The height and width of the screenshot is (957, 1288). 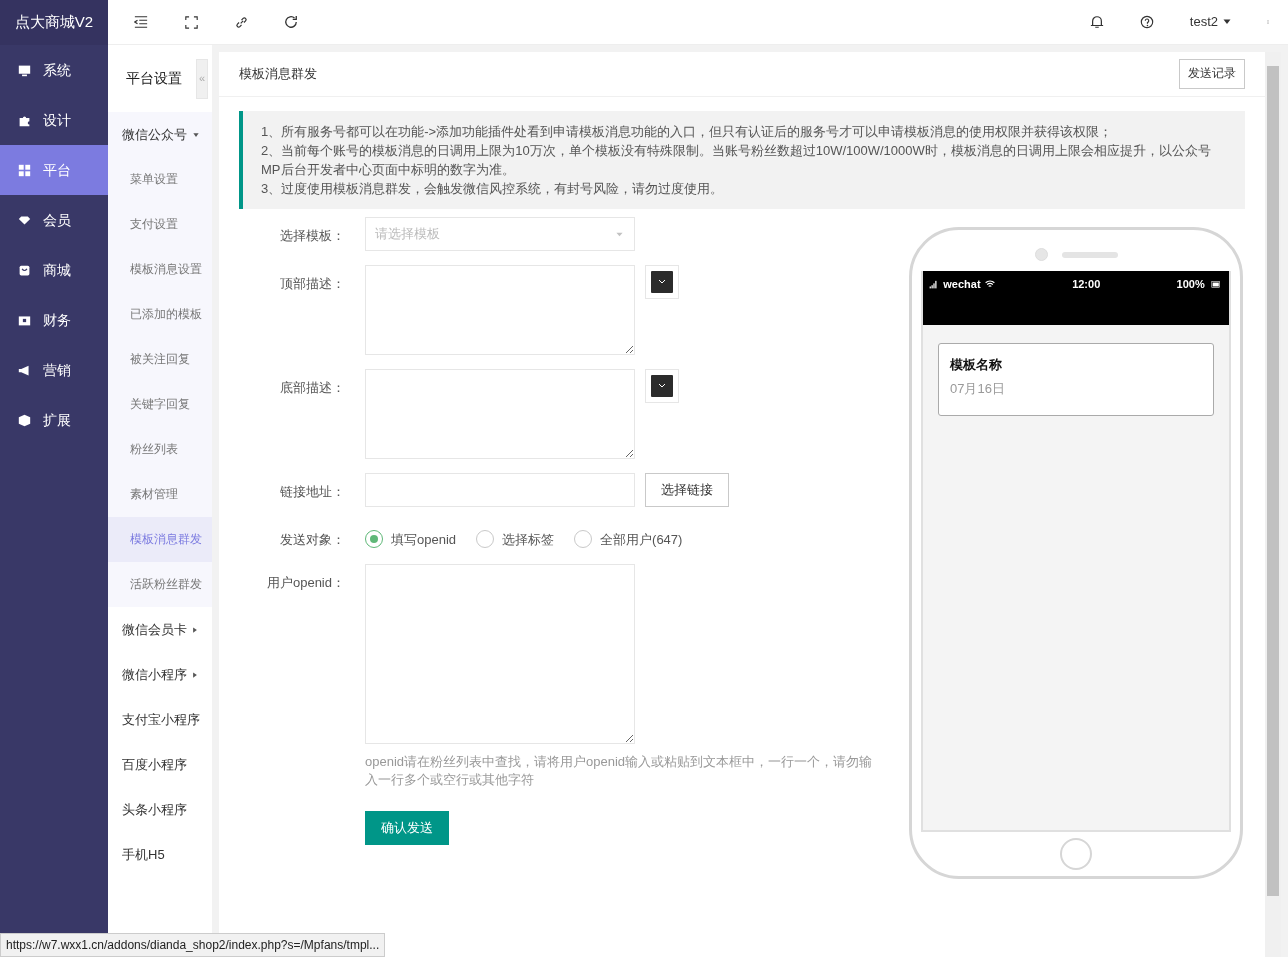 I want to click on field-label: 用户openid：, so click(x=305, y=582).